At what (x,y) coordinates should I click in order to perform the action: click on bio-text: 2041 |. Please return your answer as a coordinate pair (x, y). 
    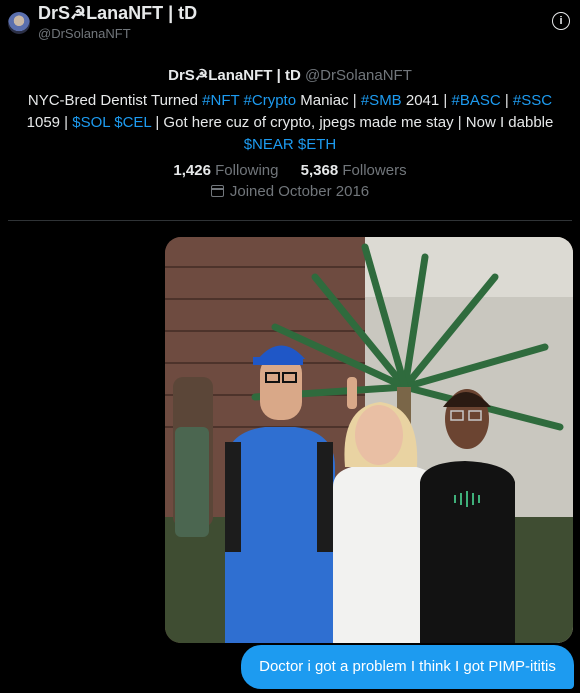
    Looking at the image, I should click on (426, 100).